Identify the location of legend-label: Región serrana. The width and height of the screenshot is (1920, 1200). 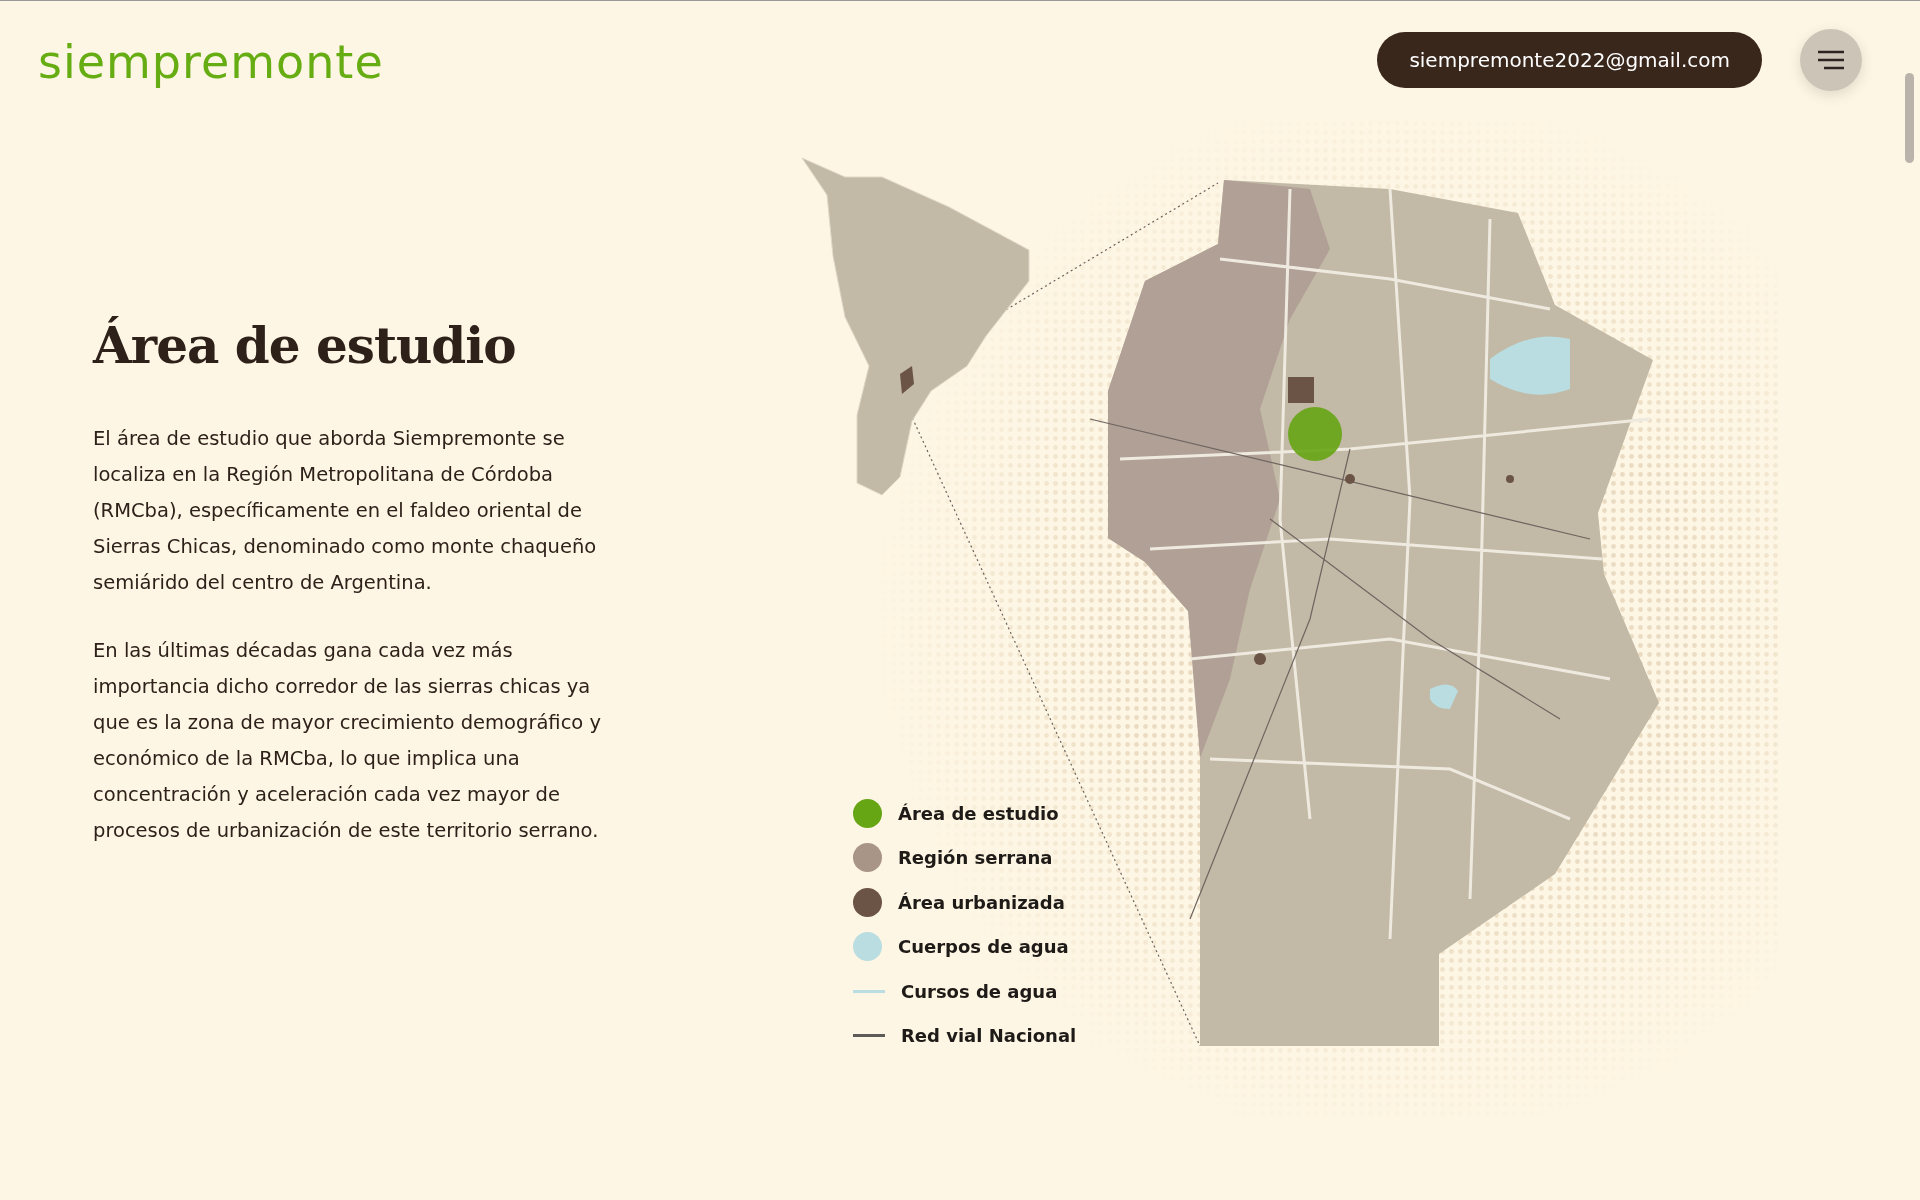
(975, 858).